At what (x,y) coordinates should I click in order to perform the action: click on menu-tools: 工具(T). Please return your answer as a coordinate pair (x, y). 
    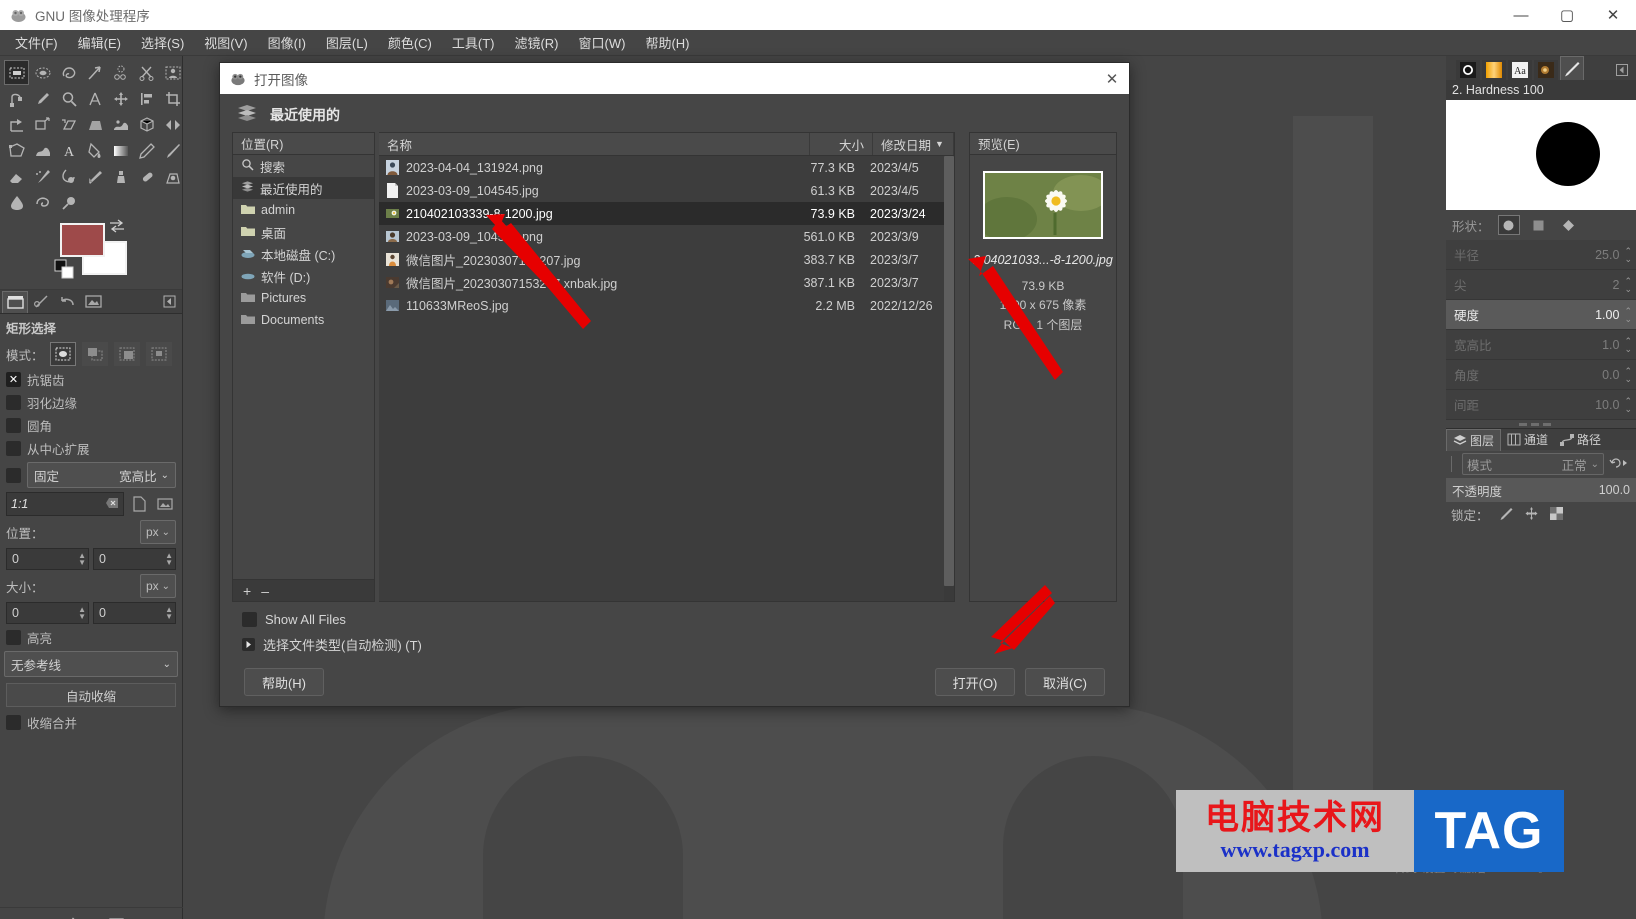
    Looking at the image, I should click on (473, 42).